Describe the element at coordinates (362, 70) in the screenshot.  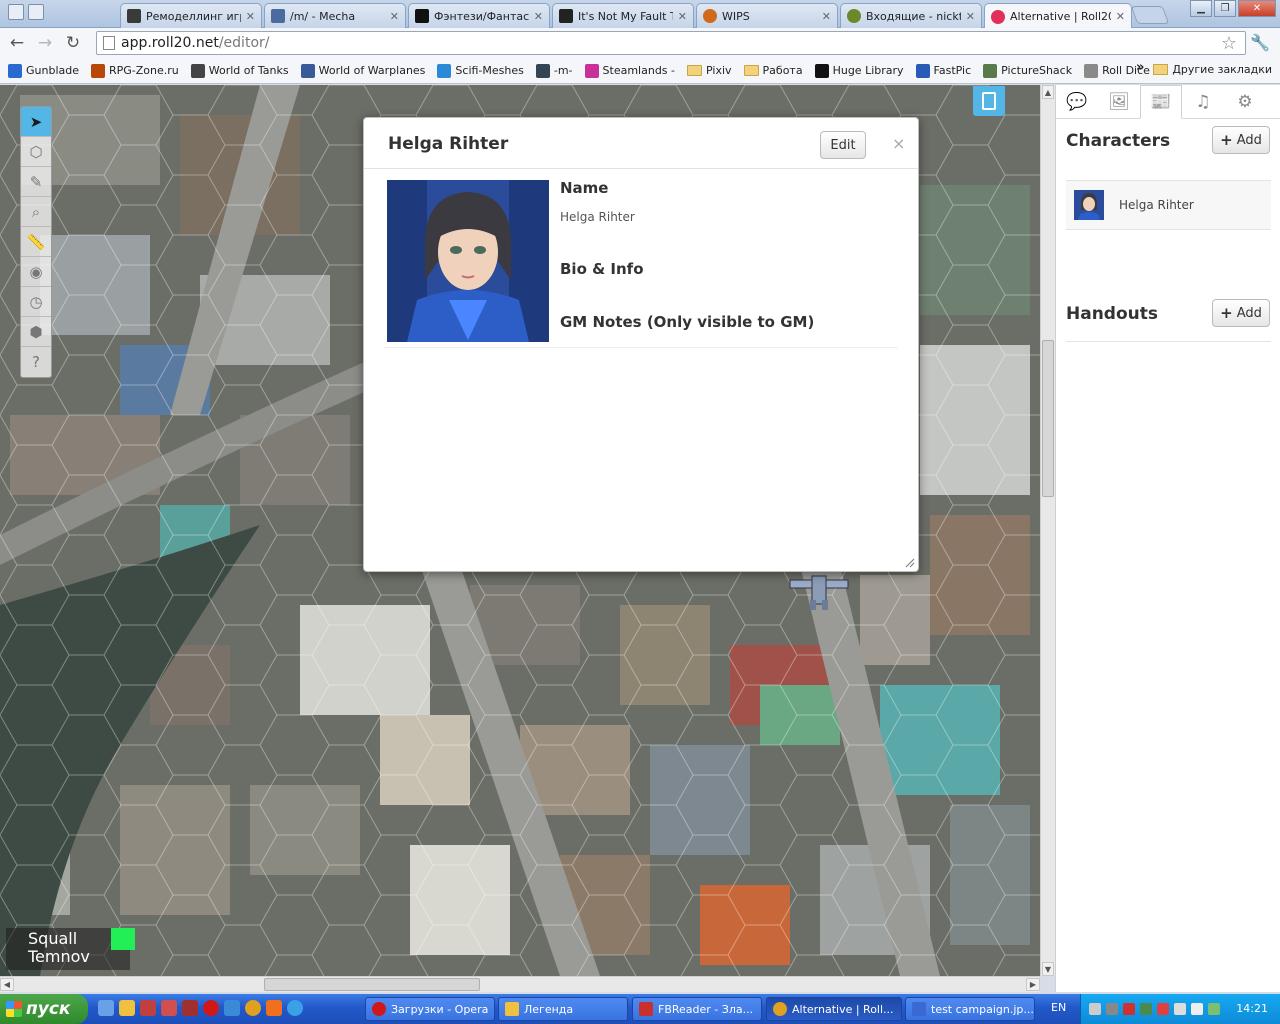
I see `bookmark-world-of-warplanes: World of Warplanes` at that location.